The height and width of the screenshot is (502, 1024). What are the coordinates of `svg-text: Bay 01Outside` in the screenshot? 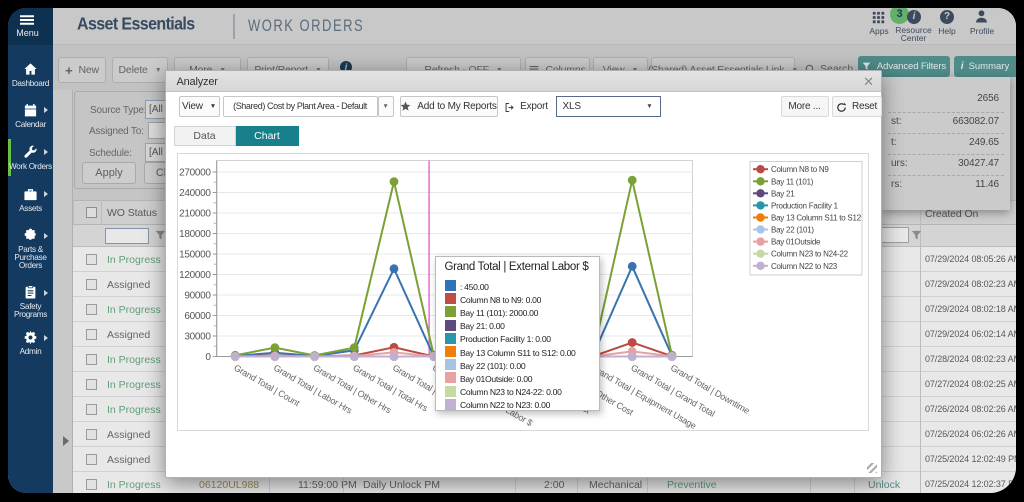 It's located at (796, 241).